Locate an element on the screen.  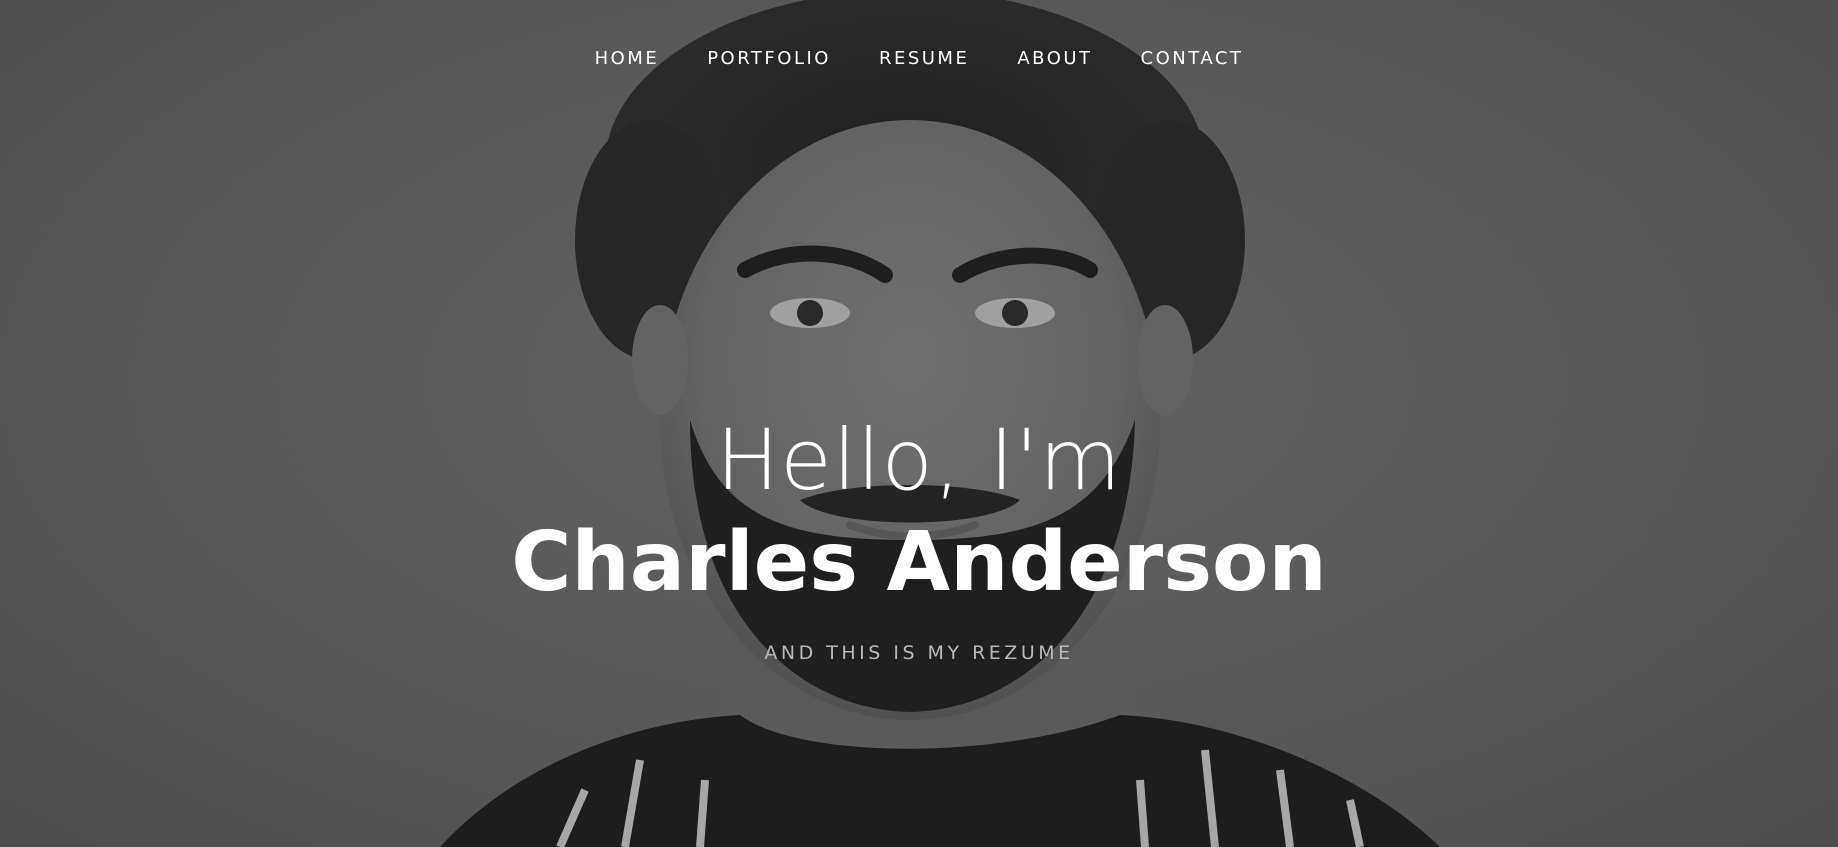
greeting-text: Hello, I'm is located at coordinates (918, 460).